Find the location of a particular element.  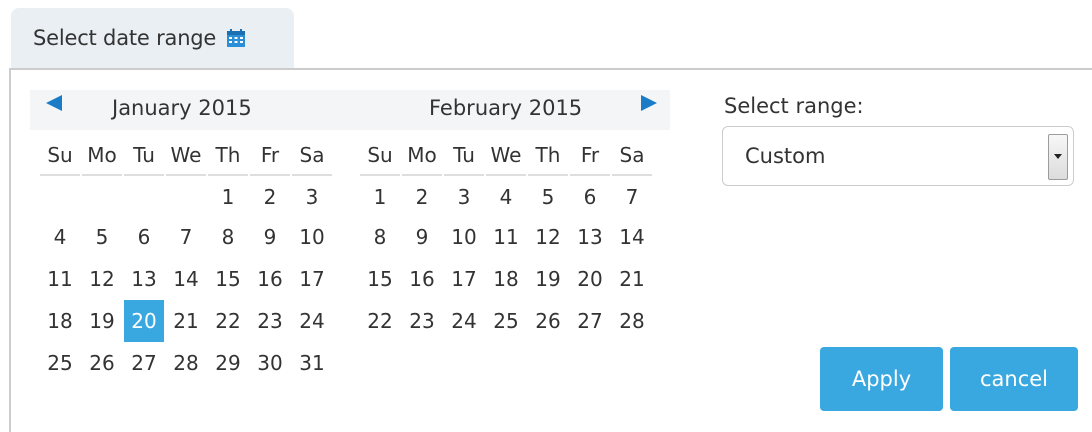

week-row: 15 16 17 18 19 20 21 is located at coordinates (506, 279).